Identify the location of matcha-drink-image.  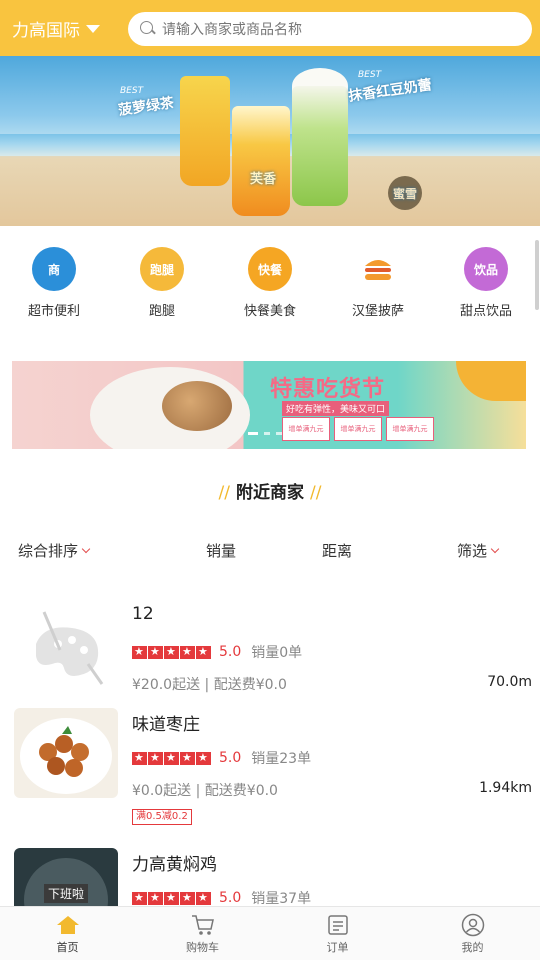
(320, 146).